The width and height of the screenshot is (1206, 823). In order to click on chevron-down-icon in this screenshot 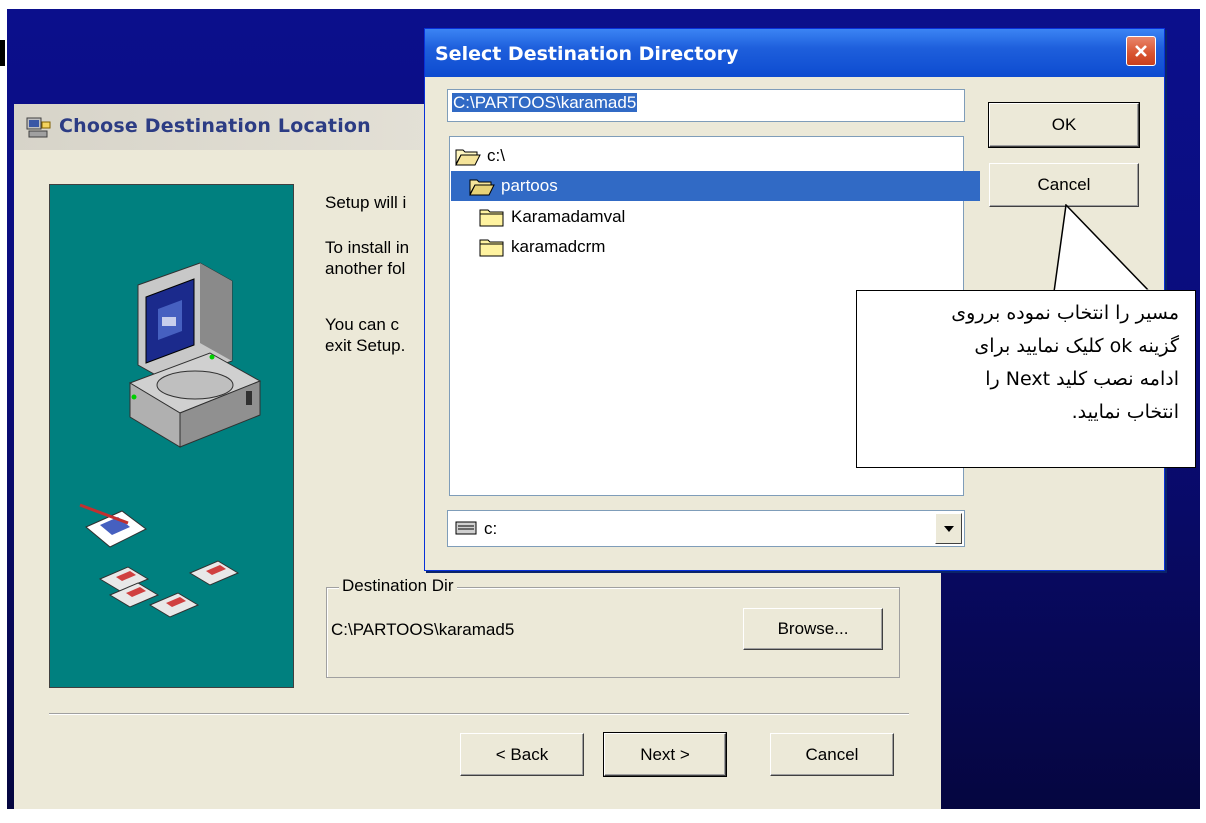, I will do `click(948, 528)`.